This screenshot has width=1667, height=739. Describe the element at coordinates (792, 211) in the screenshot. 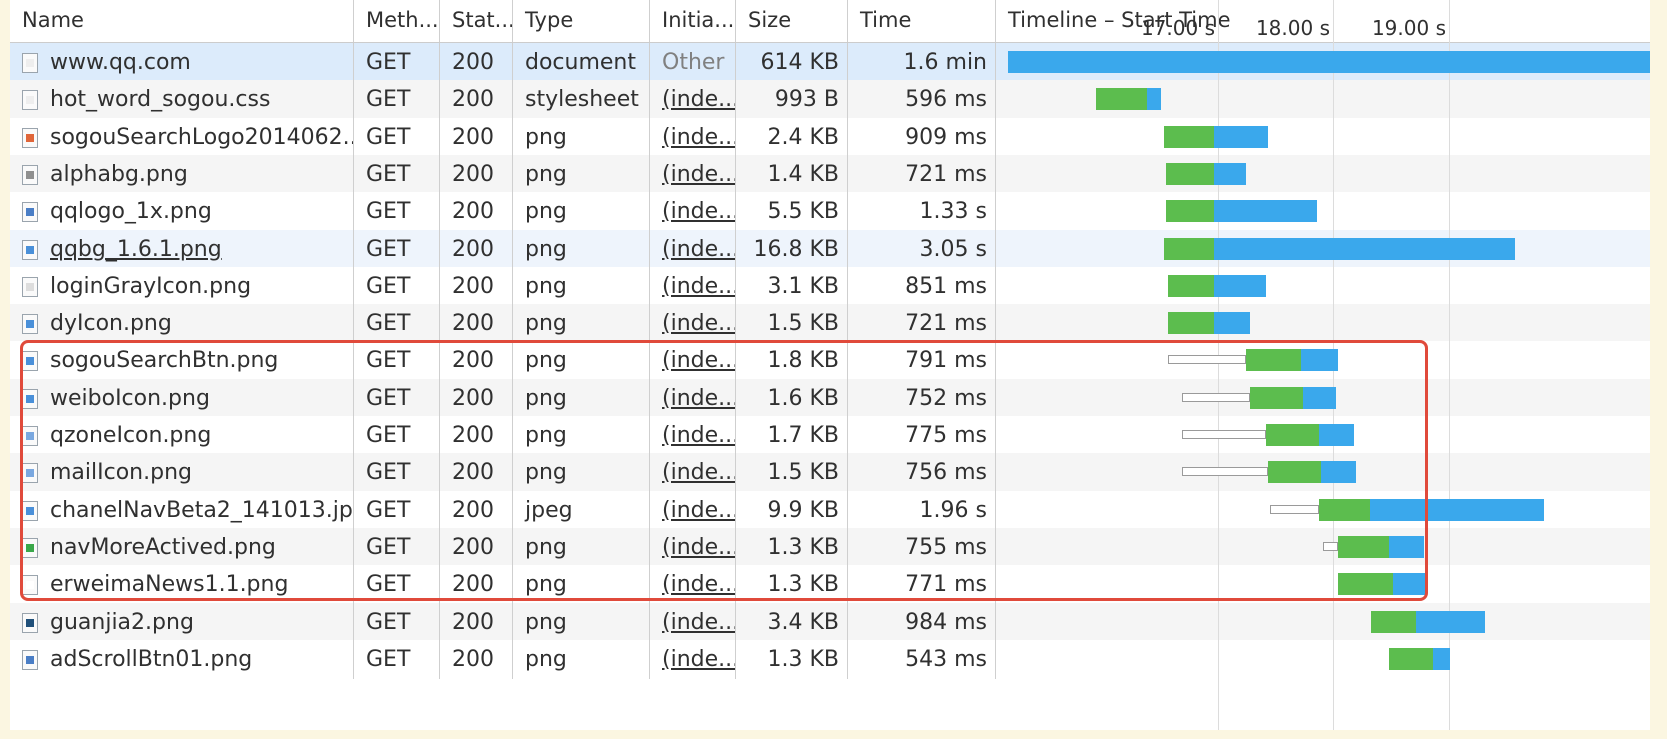

I see `cell-size: 5.5 KB` at that location.